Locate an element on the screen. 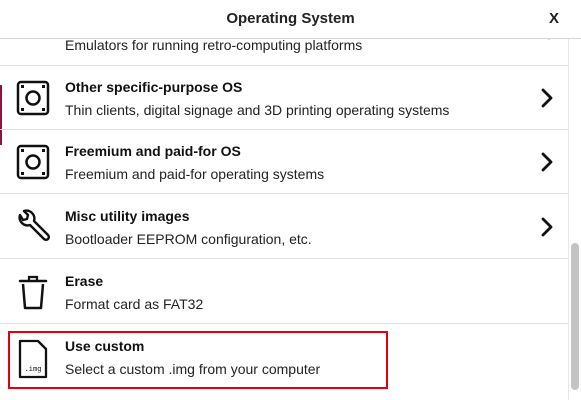 The width and height of the screenshot is (581, 400). os-item-title: Use custom is located at coordinates (105, 346).